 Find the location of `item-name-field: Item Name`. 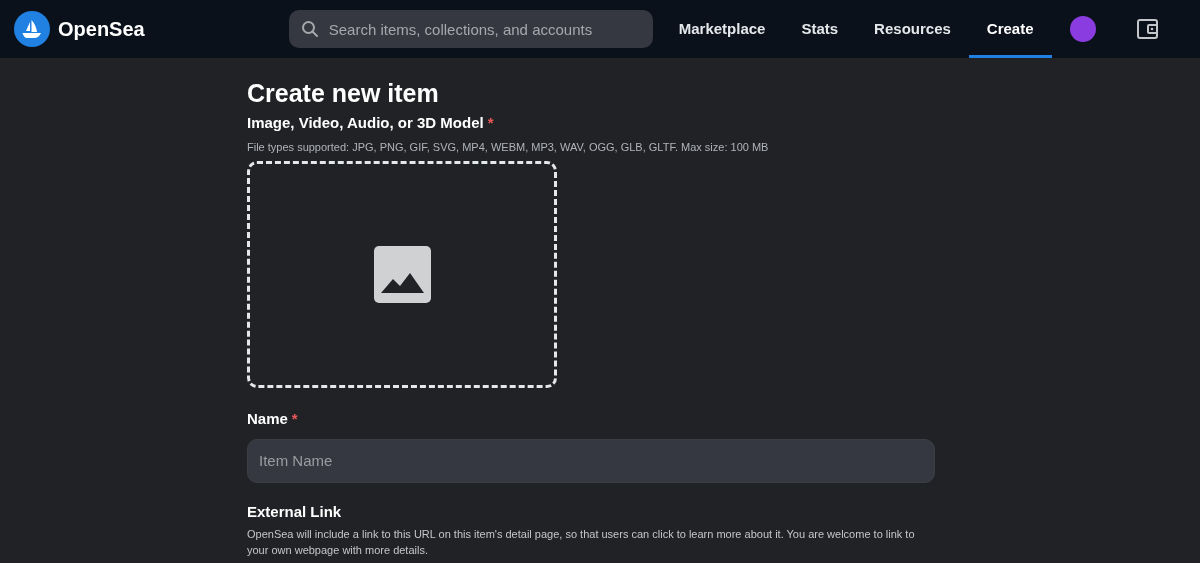

item-name-field: Item Name is located at coordinates (591, 460).